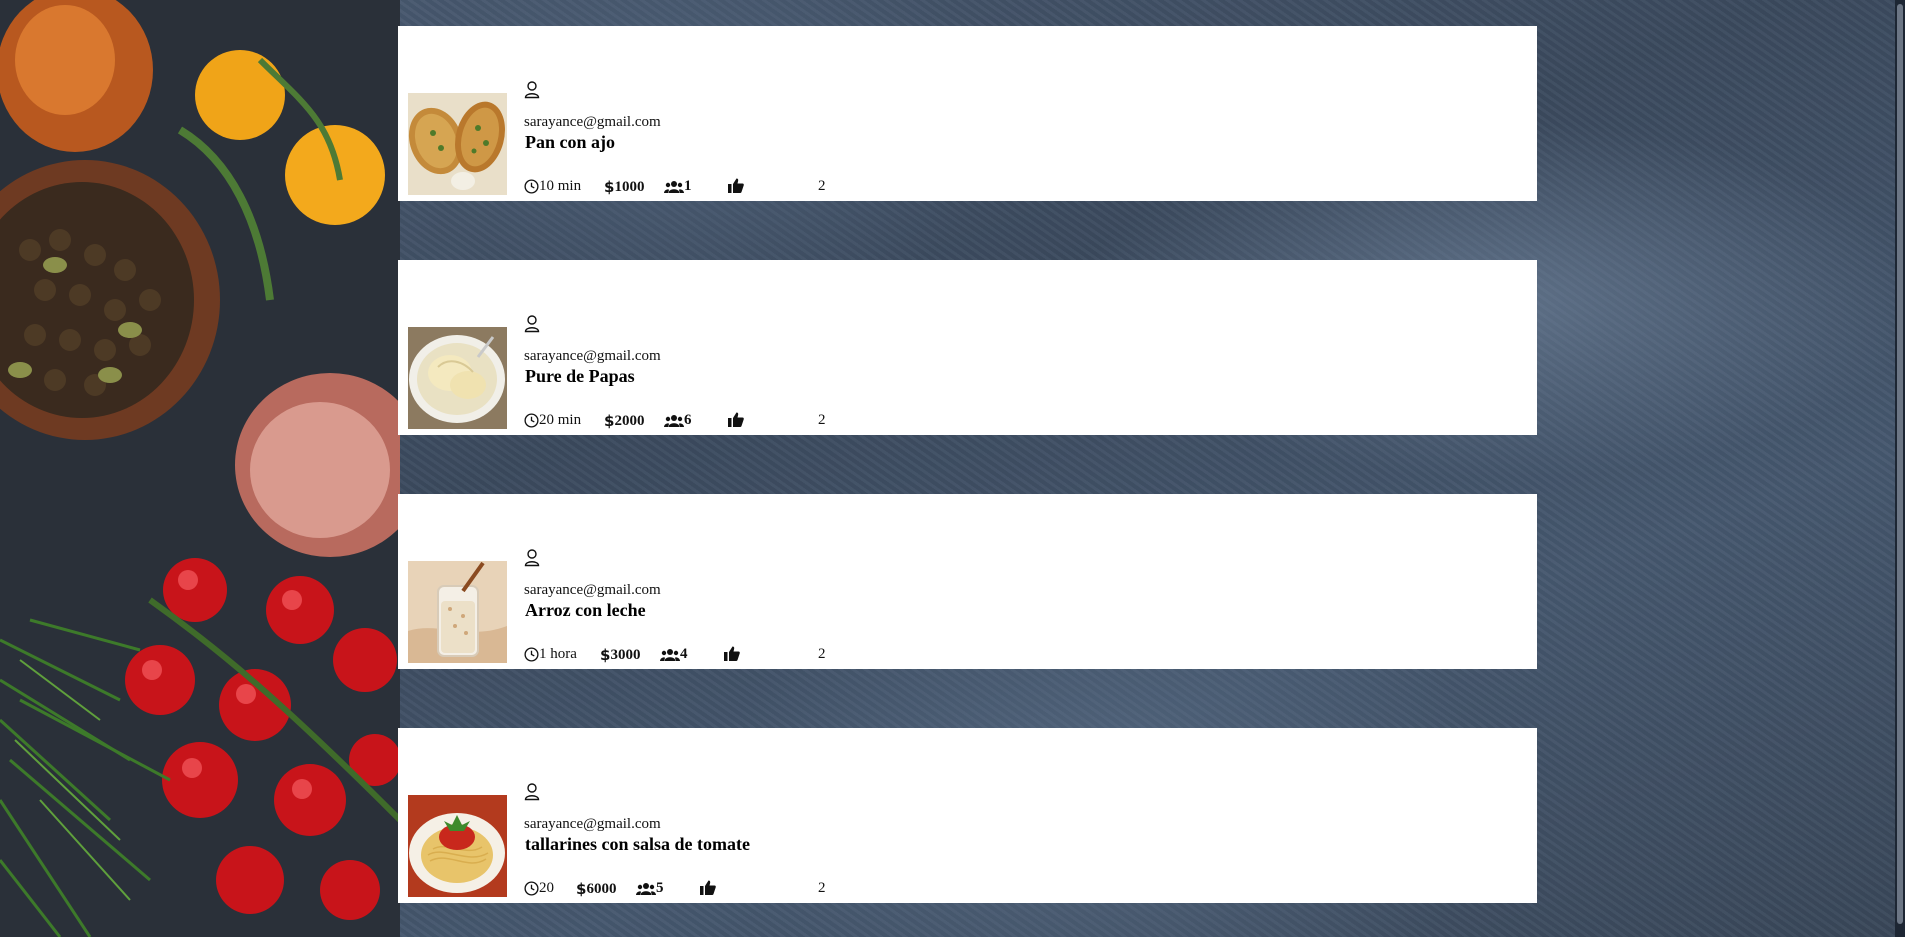 Image resolution: width=1905 pixels, height=937 pixels. I want to click on prep-time-value: 20 min, so click(560, 420).